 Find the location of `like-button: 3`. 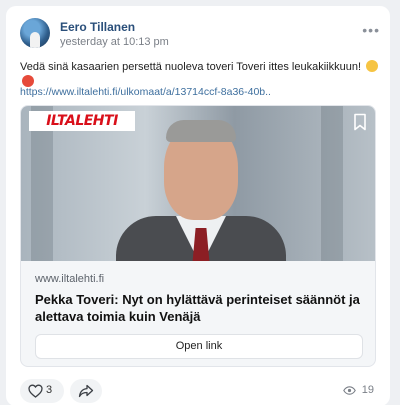

like-button: 3 is located at coordinates (42, 391).